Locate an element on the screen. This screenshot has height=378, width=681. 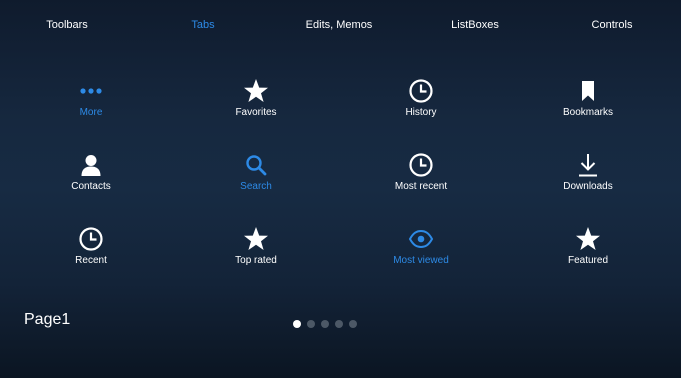
page-label: Page1 is located at coordinates (47, 319).